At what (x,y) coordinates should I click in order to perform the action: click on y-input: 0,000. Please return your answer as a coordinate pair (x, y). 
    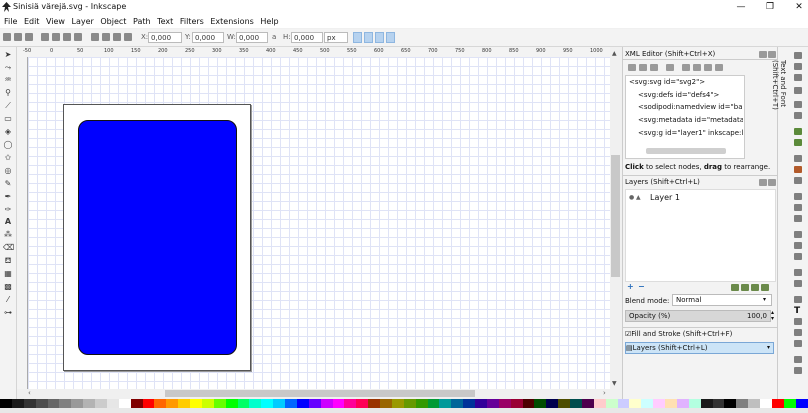
    Looking at the image, I should click on (208, 37).